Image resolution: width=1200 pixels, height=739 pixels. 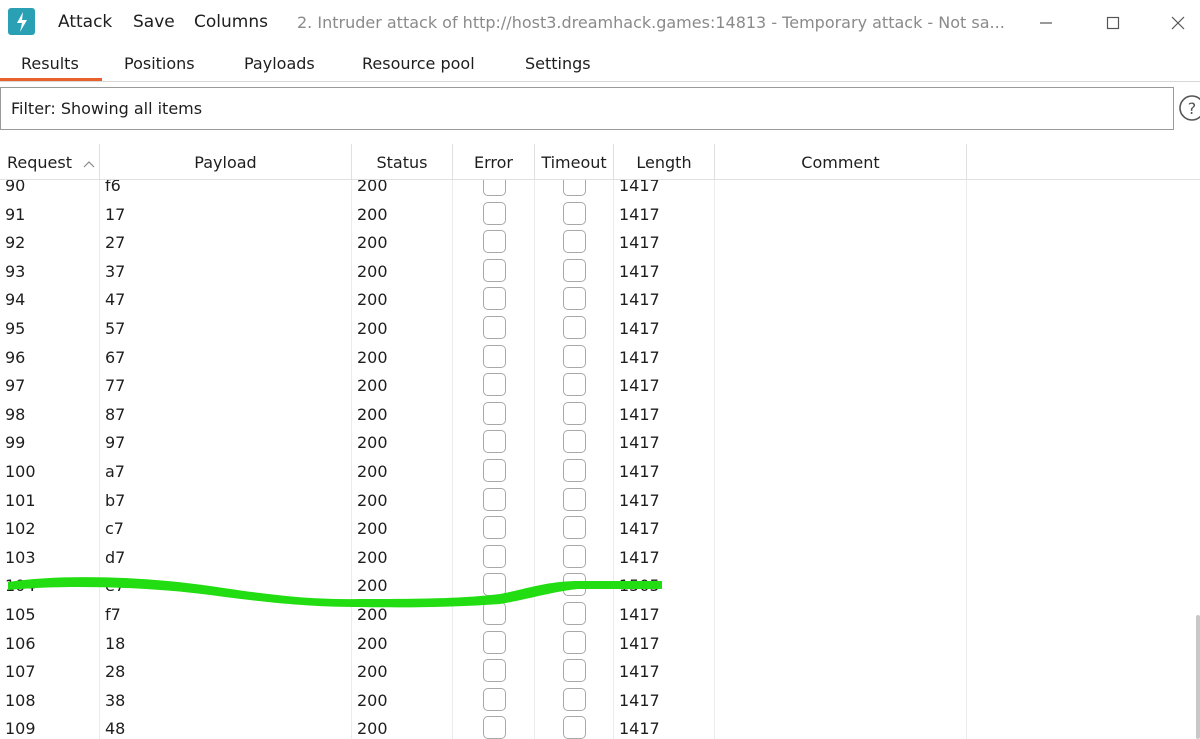 What do you see at coordinates (600, 585) in the screenshot?
I see `table-row: 104 e7 200 1505` at bounding box center [600, 585].